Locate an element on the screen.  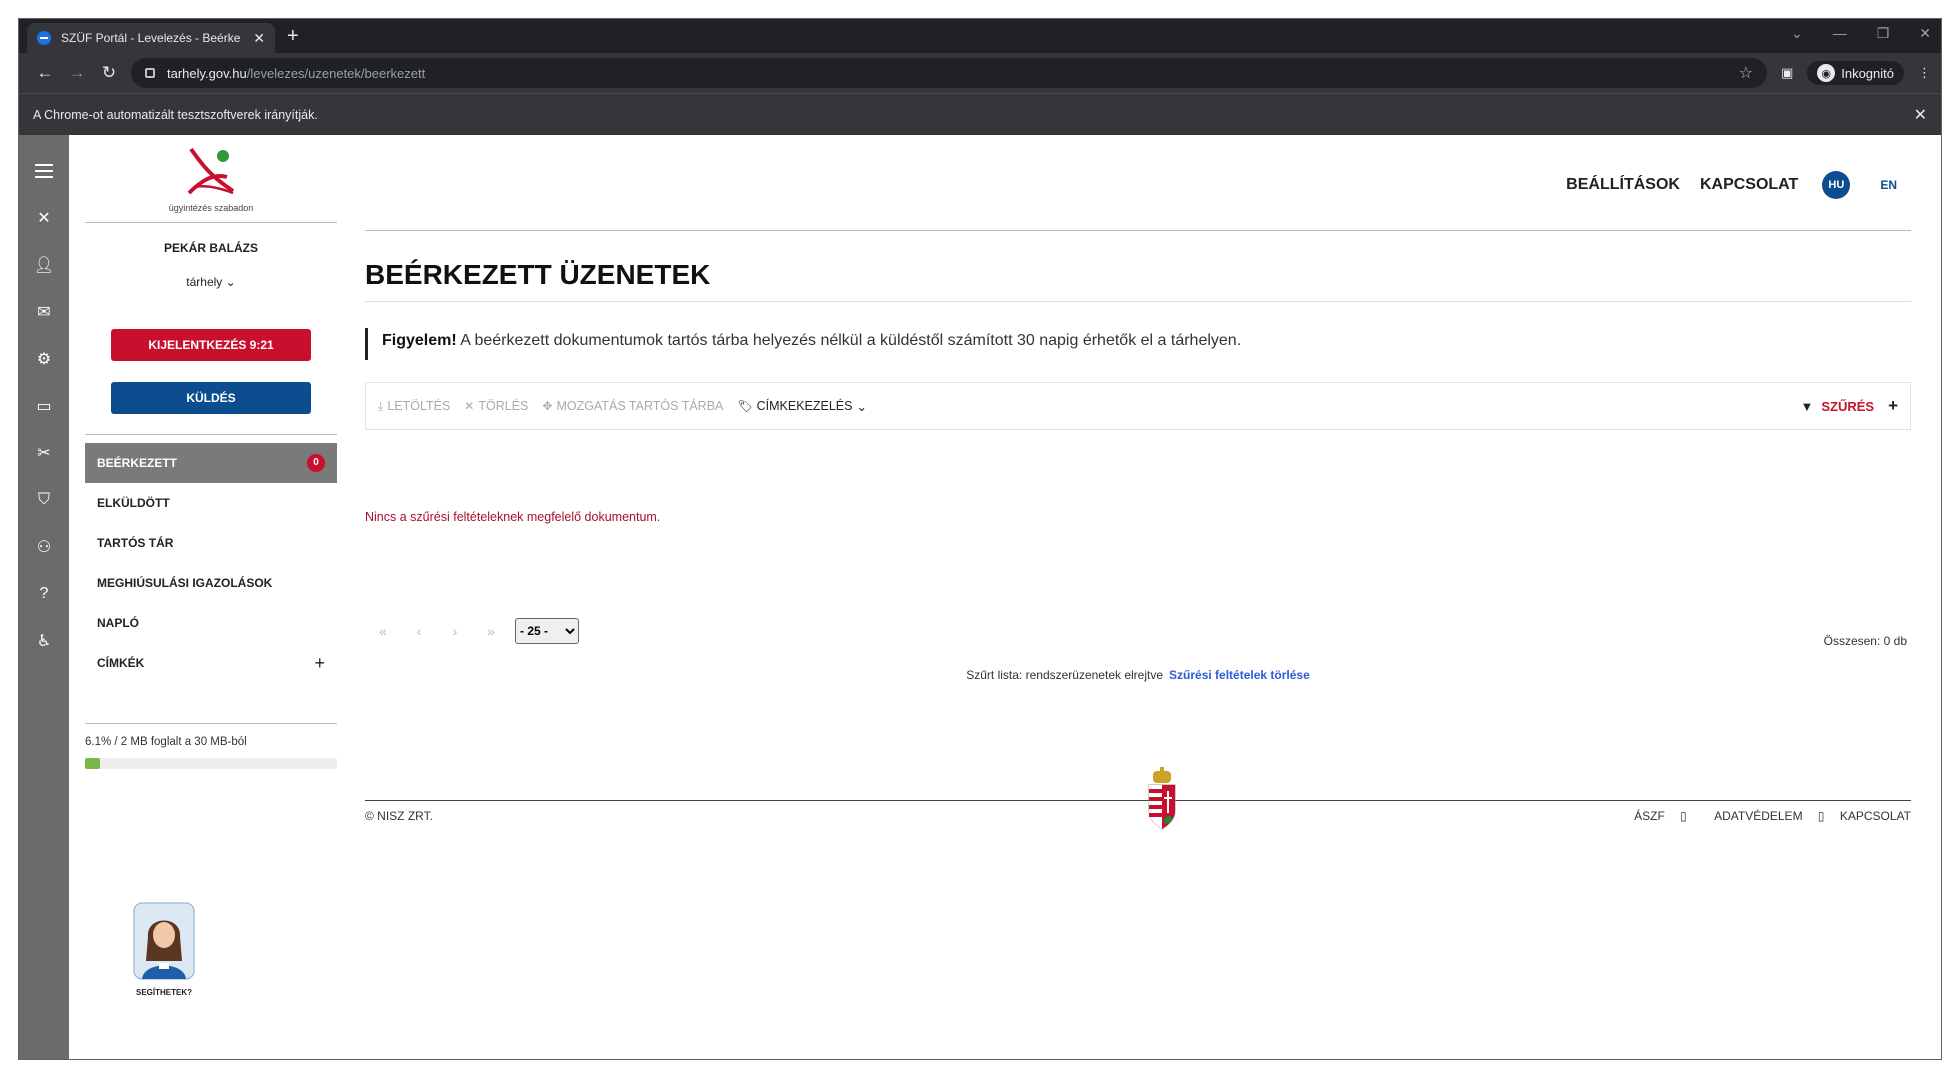
privacy-label: ADATVÉDELEM is located at coordinates (1758, 816).